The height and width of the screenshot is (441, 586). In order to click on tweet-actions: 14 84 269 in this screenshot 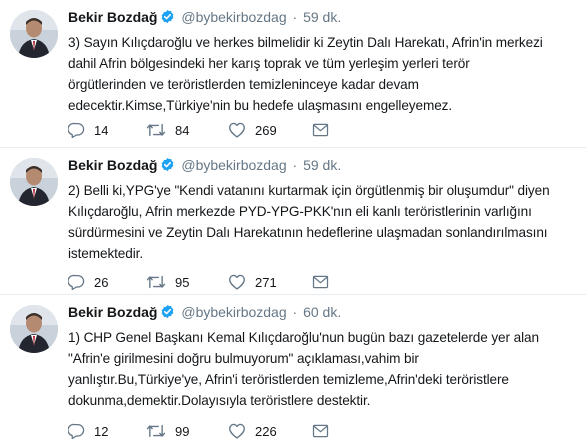, I will do `click(218, 130)`.